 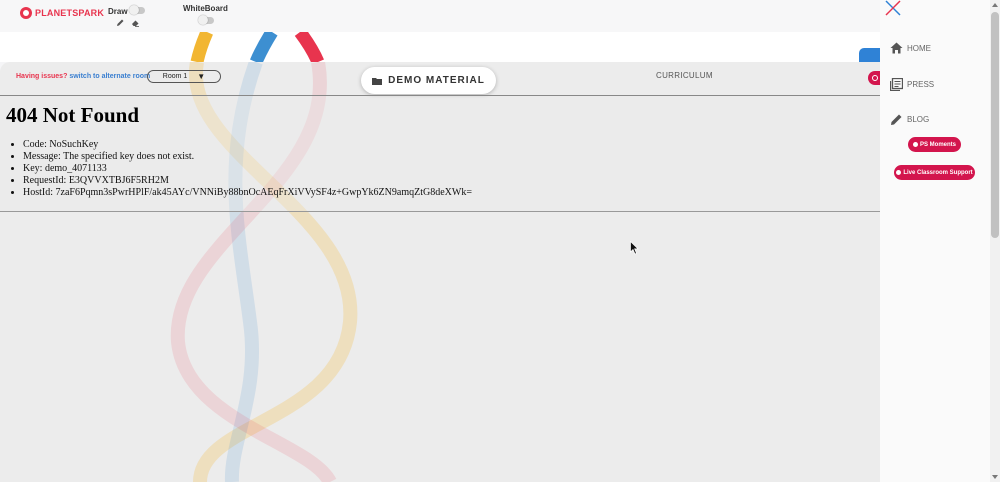 What do you see at coordinates (206, 20) in the screenshot?
I see `whiteboard-toggle` at bounding box center [206, 20].